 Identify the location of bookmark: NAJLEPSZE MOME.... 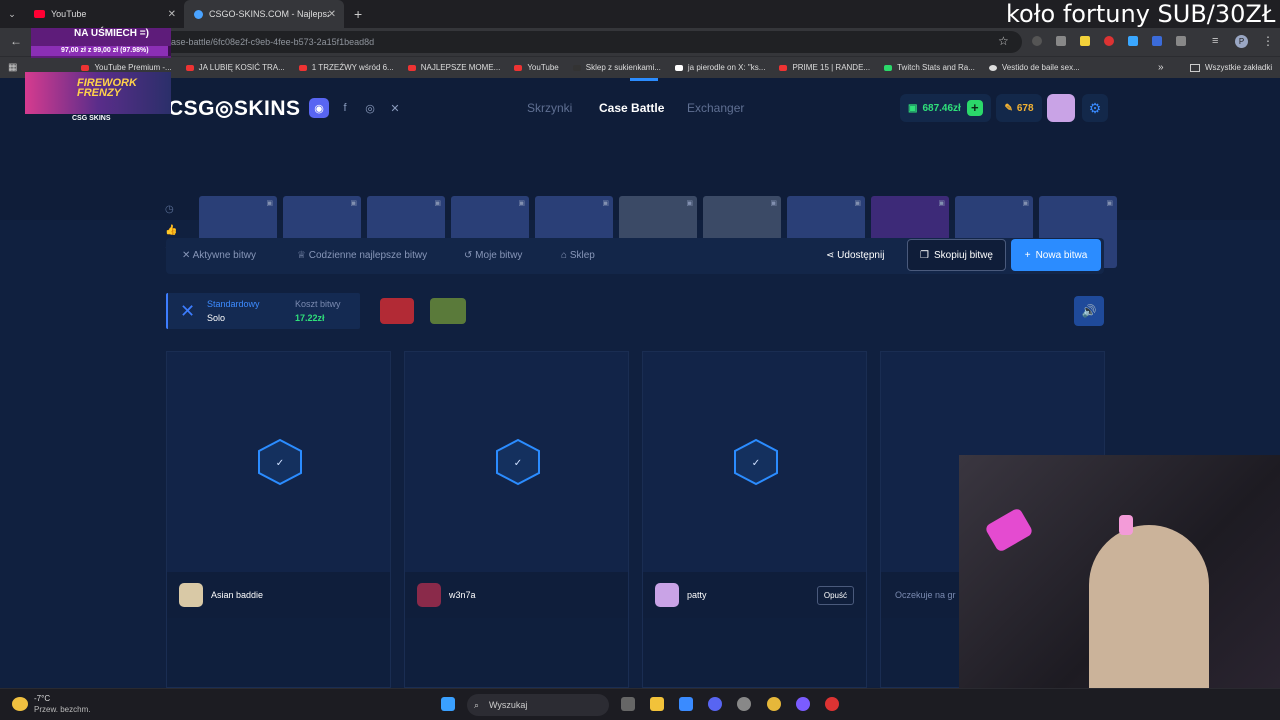
(453, 67).